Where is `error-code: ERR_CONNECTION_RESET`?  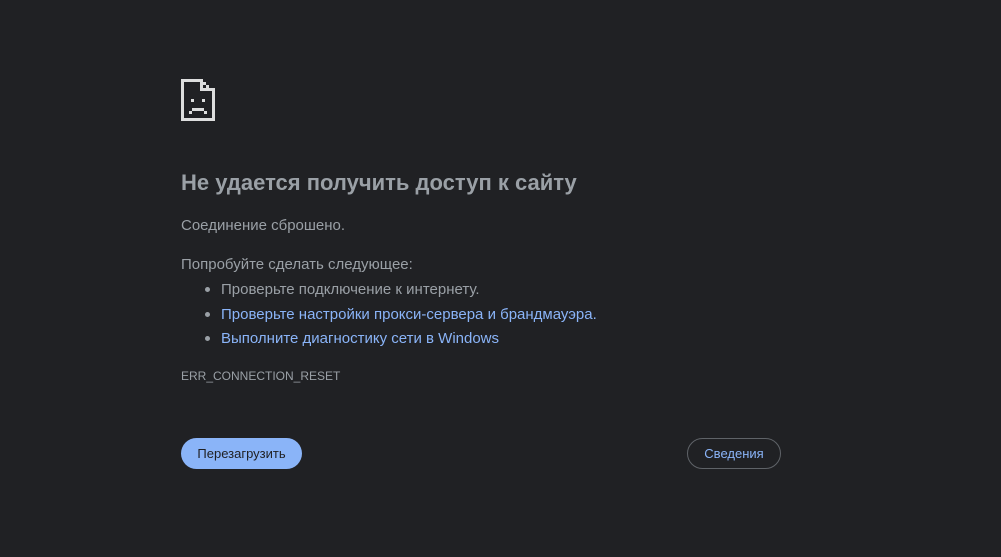
error-code: ERR_CONNECTION_RESET is located at coordinates (261, 376).